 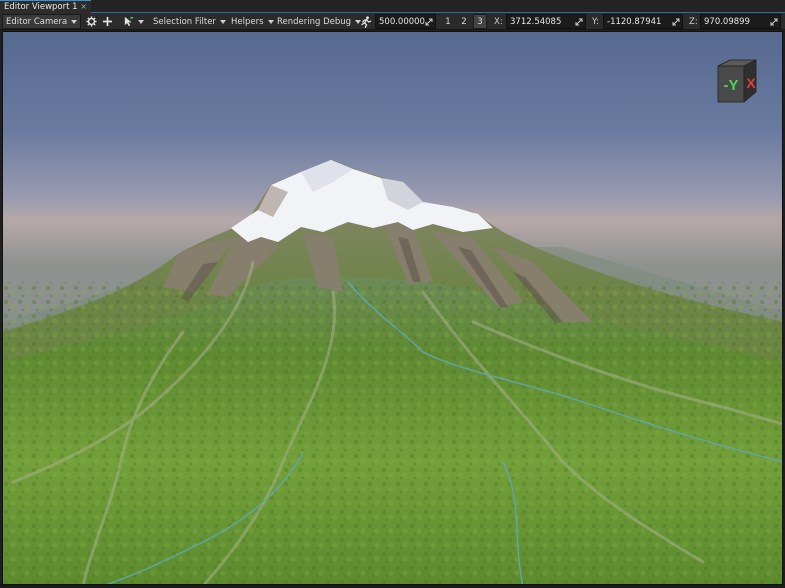 I want to click on running-man-icon, so click(x=366, y=21).